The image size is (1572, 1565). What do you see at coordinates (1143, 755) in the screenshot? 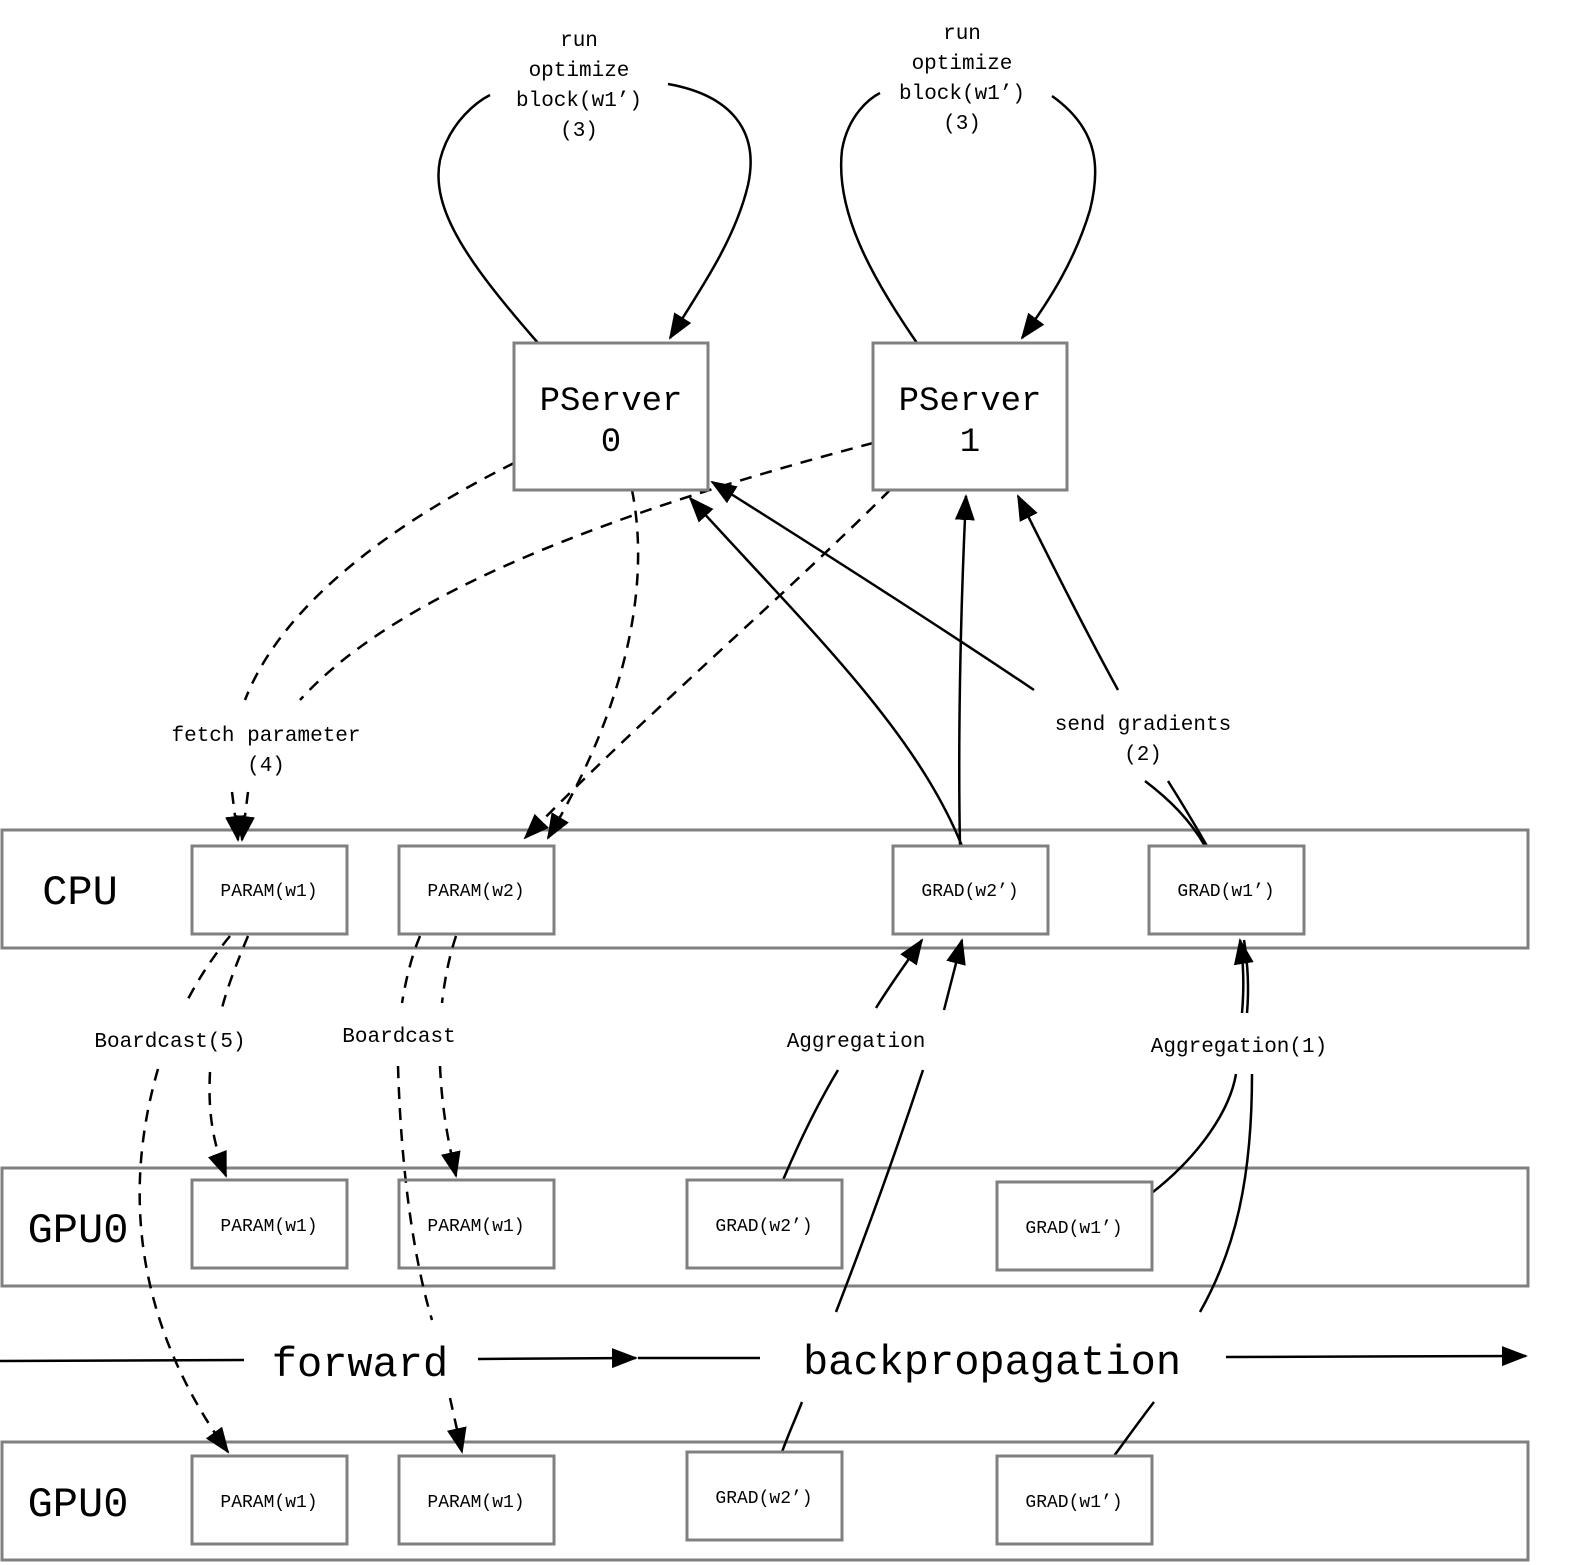
I see `send-gradients-step: (2)` at bounding box center [1143, 755].